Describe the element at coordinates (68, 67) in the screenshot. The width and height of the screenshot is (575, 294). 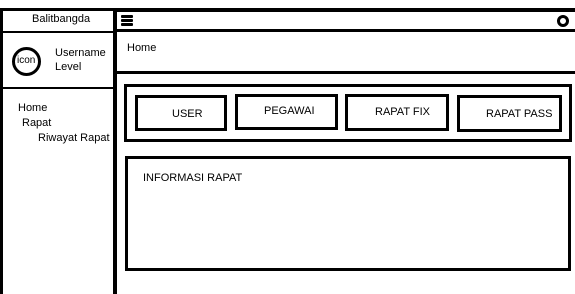
I see `user-level: Level` at that location.